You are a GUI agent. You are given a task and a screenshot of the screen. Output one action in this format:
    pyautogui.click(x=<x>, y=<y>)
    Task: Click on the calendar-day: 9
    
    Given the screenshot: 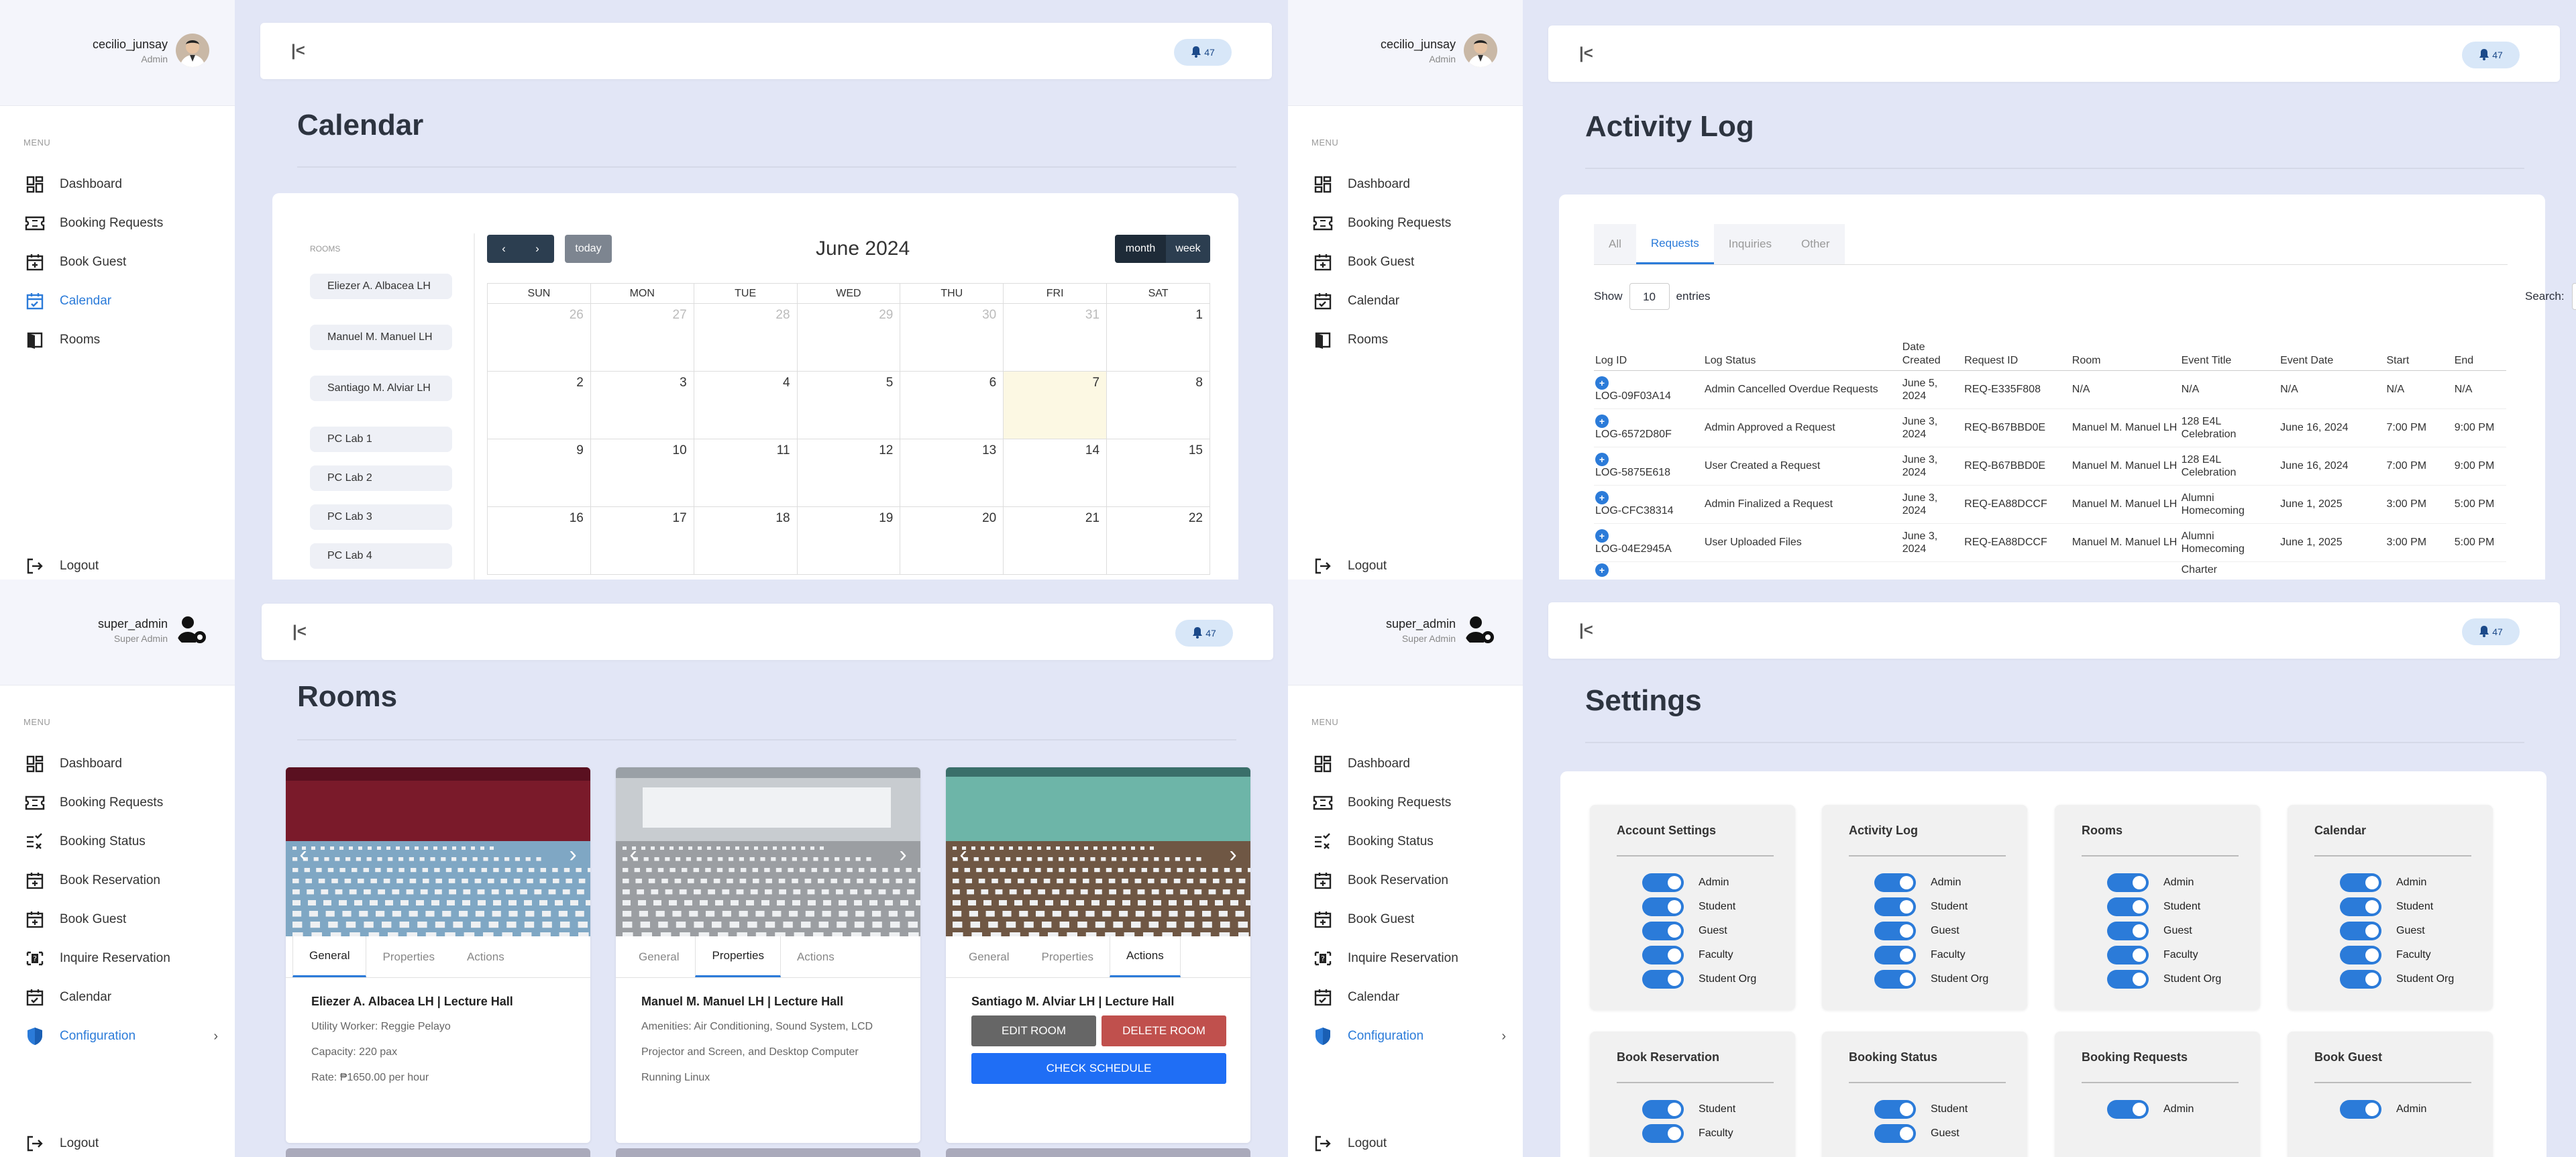 What is the action you would take?
    pyautogui.click(x=539, y=473)
    